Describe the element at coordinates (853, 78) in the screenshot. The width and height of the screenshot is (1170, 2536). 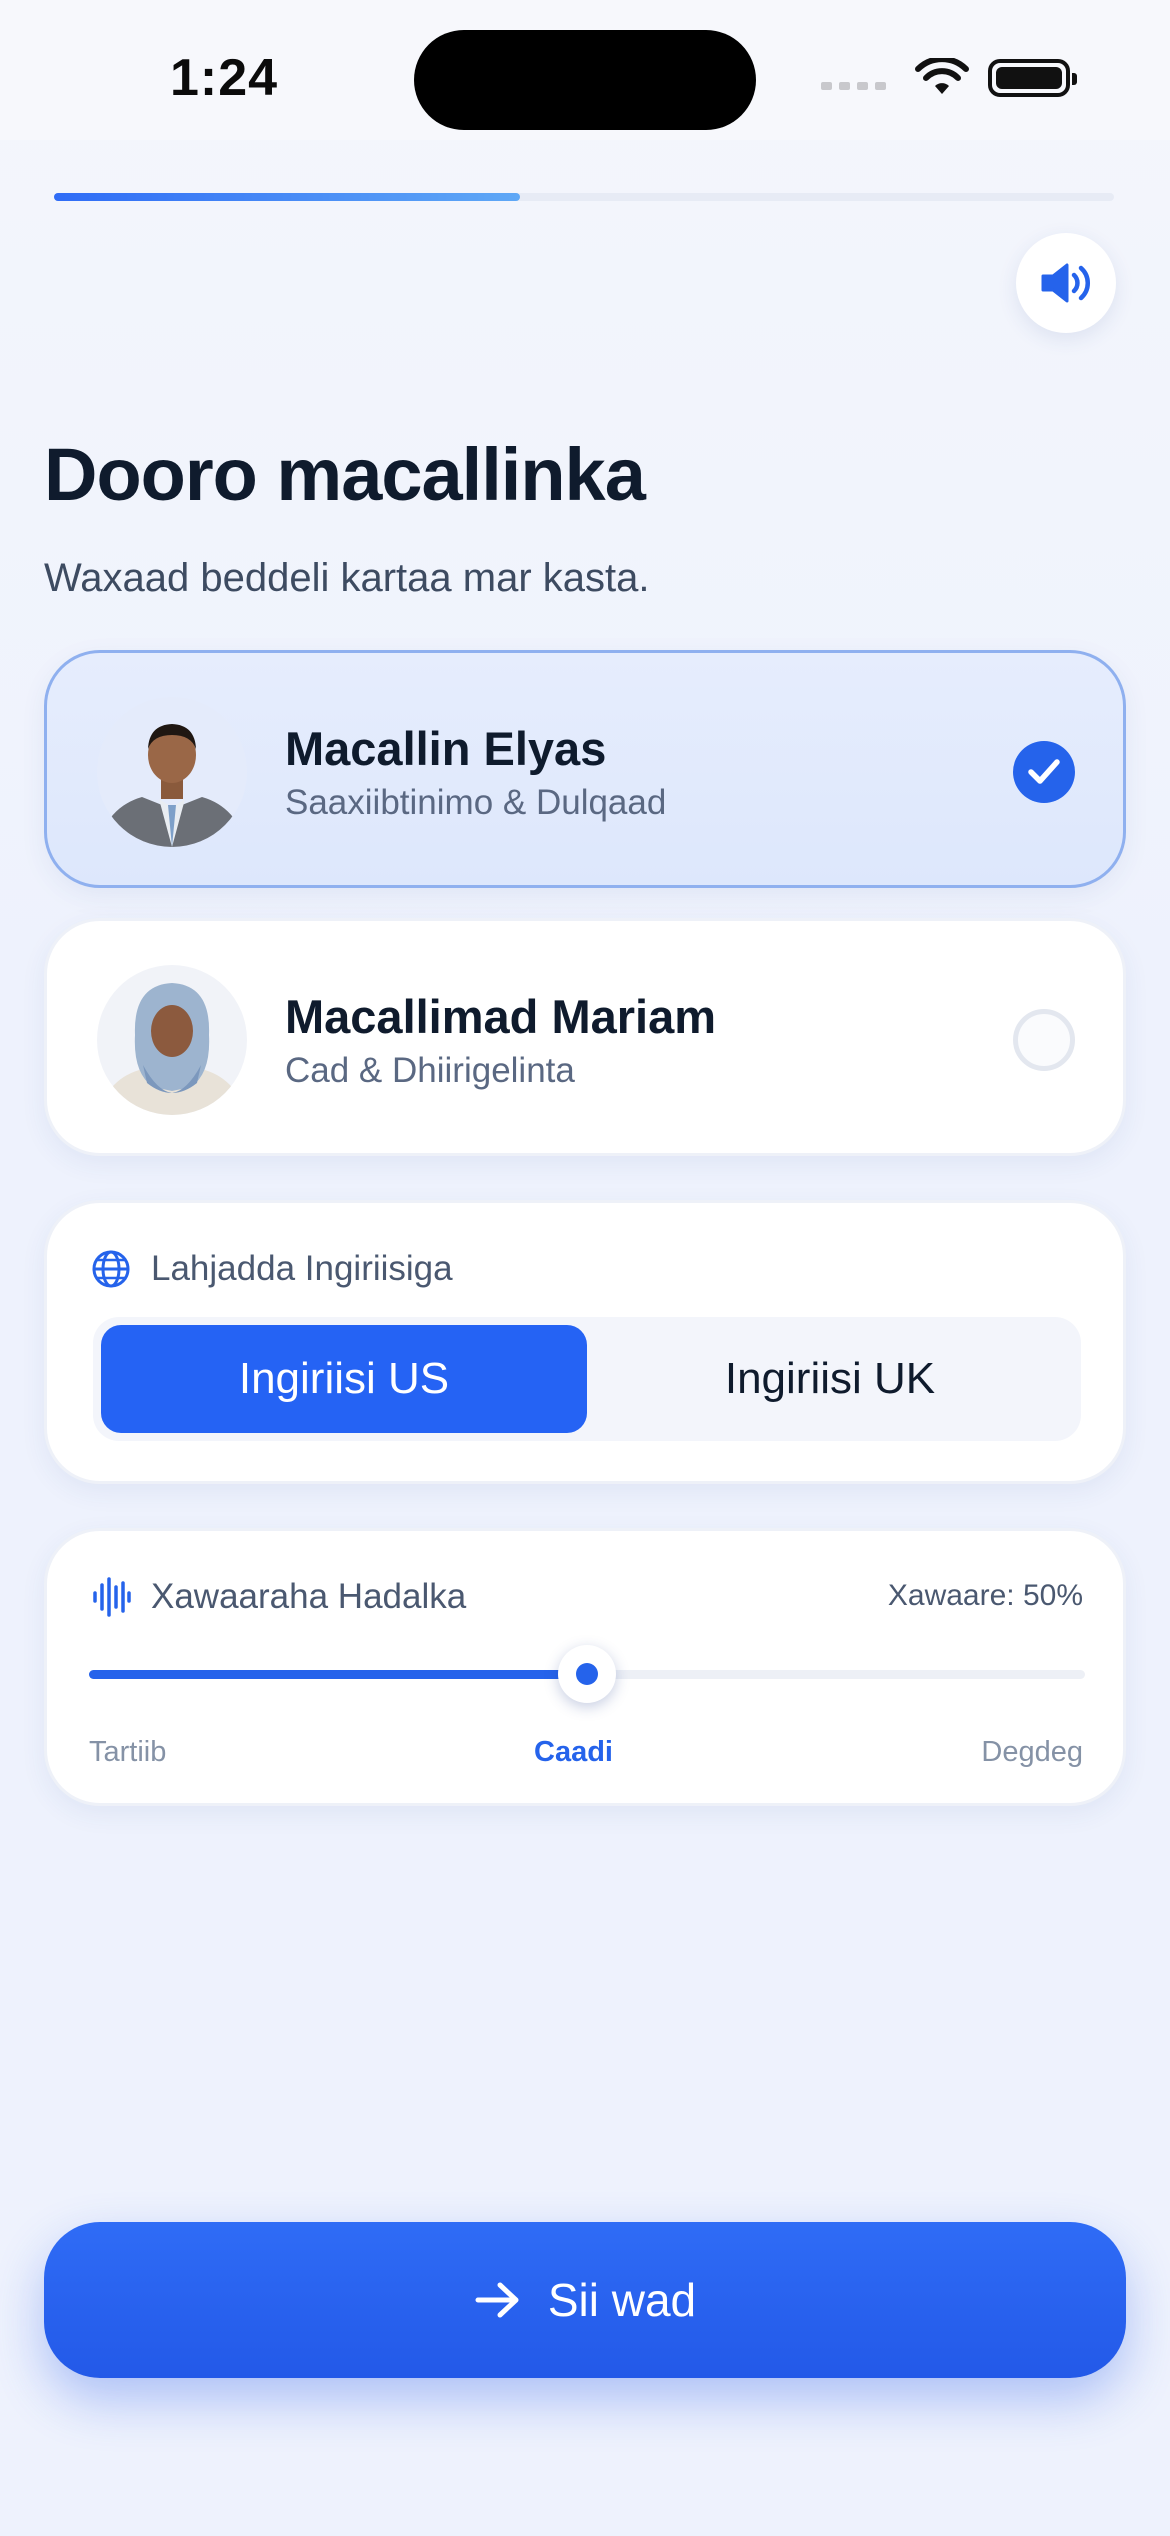
I see `cellular-signal-icon` at that location.